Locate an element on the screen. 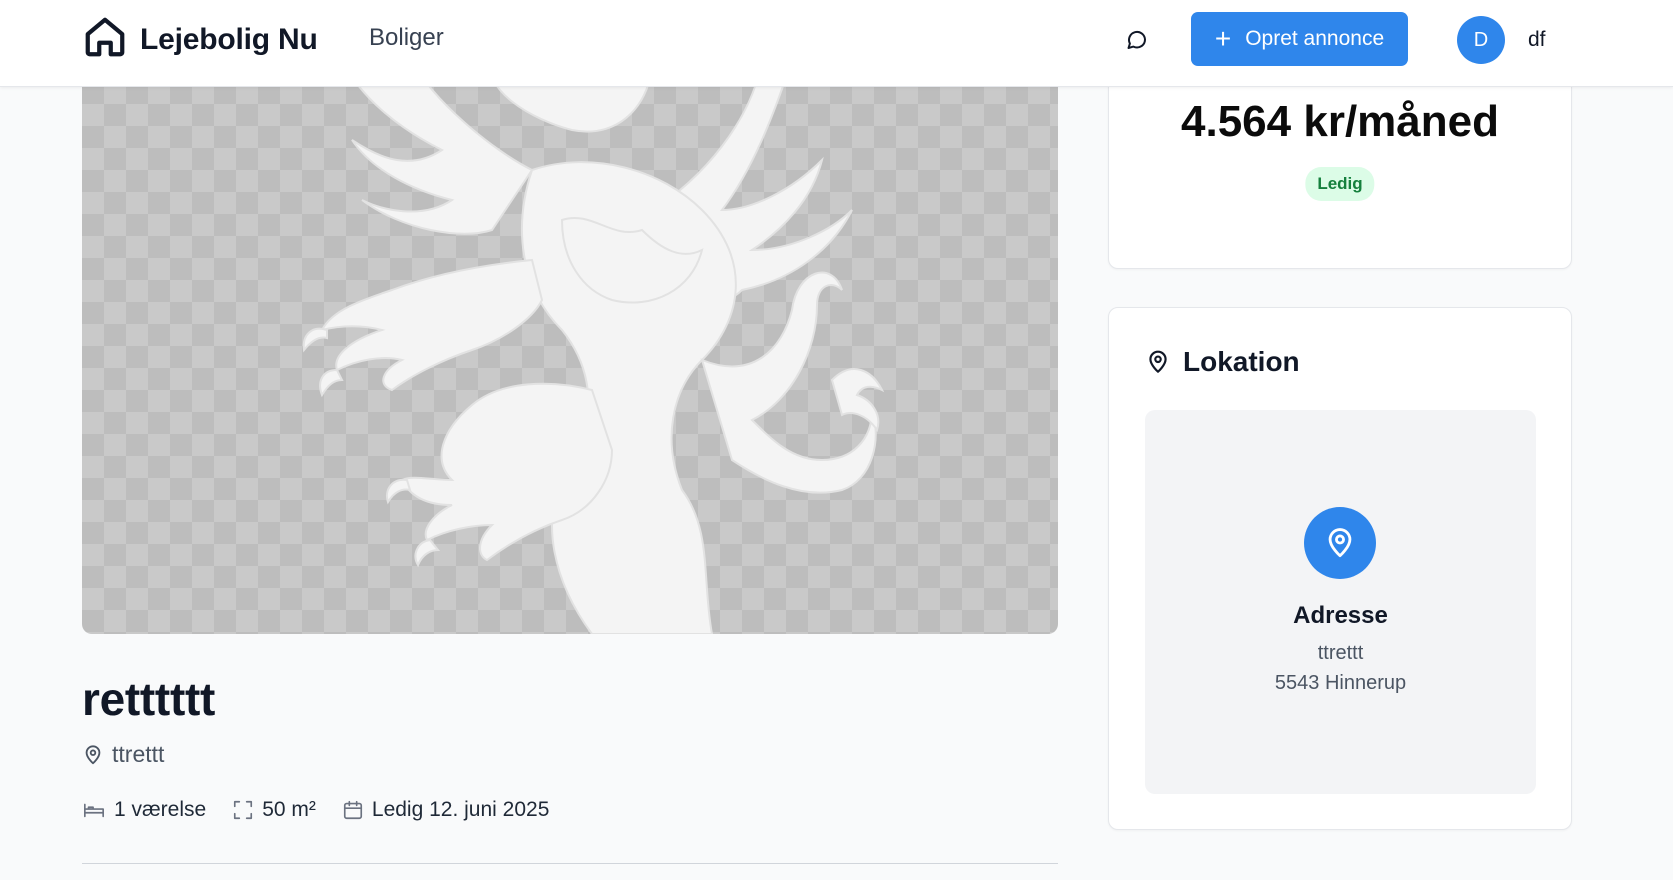 This screenshot has width=1673, height=880. create-listing-button: + Opret annonce is located at coordinates (1299, 39).